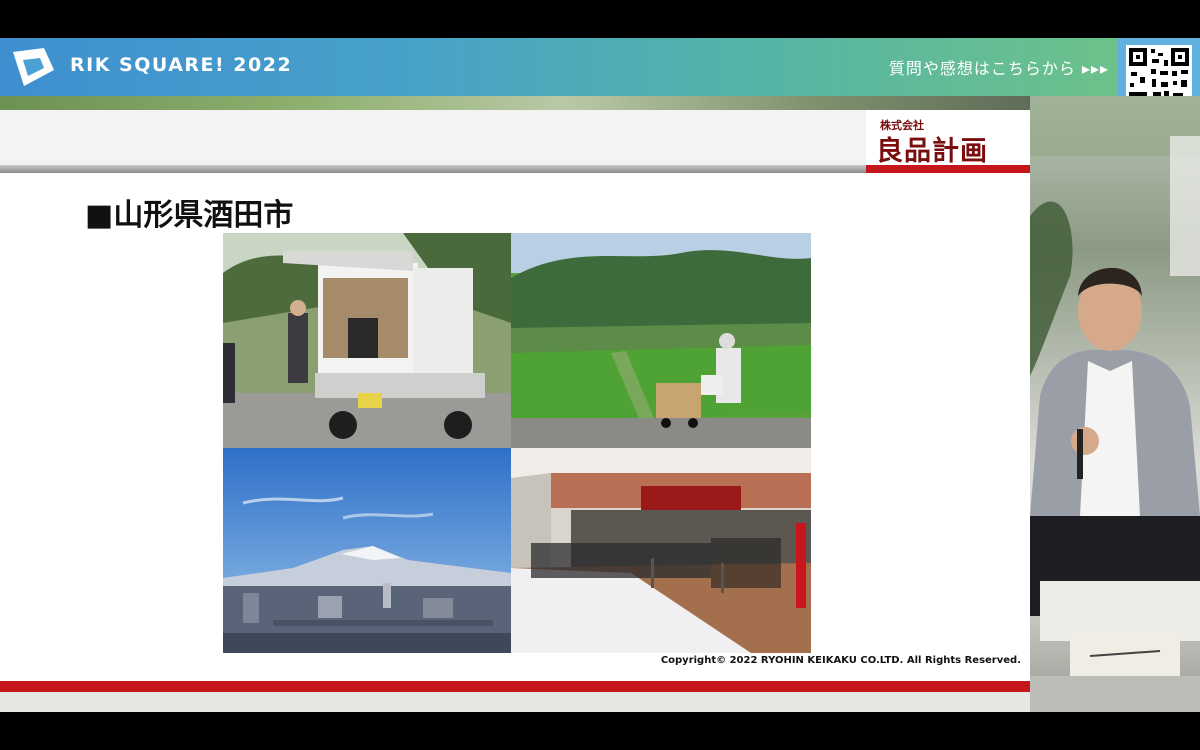  What do you see at coordinates (515, 686) in the screenshot?
I see `slide-footer-accent` at bounding box center [515, 686].